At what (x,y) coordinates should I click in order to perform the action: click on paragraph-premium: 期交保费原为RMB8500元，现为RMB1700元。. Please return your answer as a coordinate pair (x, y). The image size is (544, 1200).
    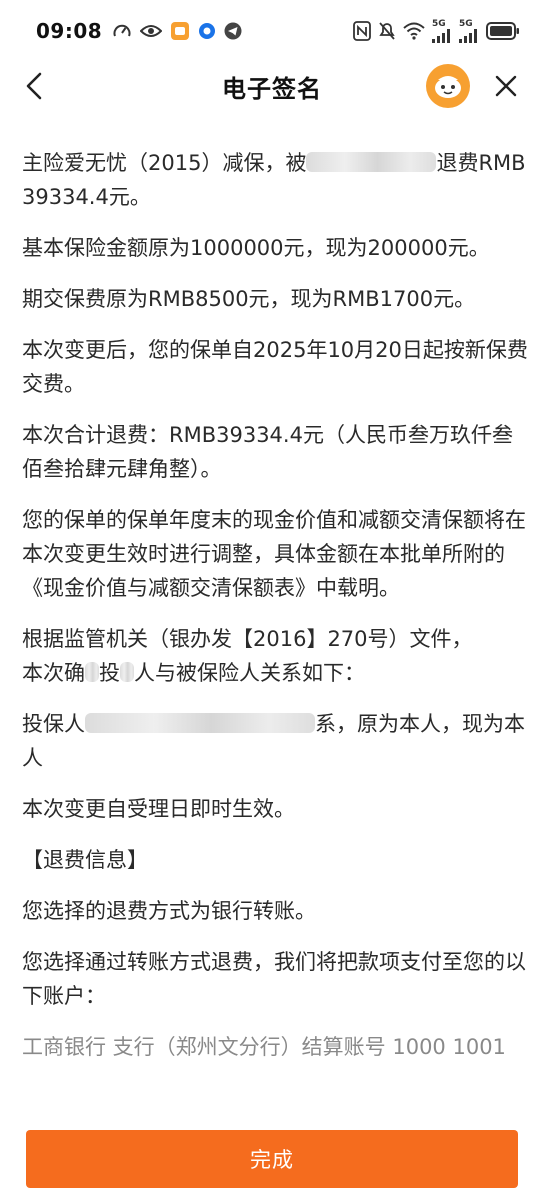
    Looking at the image, I should click on (249, 299).